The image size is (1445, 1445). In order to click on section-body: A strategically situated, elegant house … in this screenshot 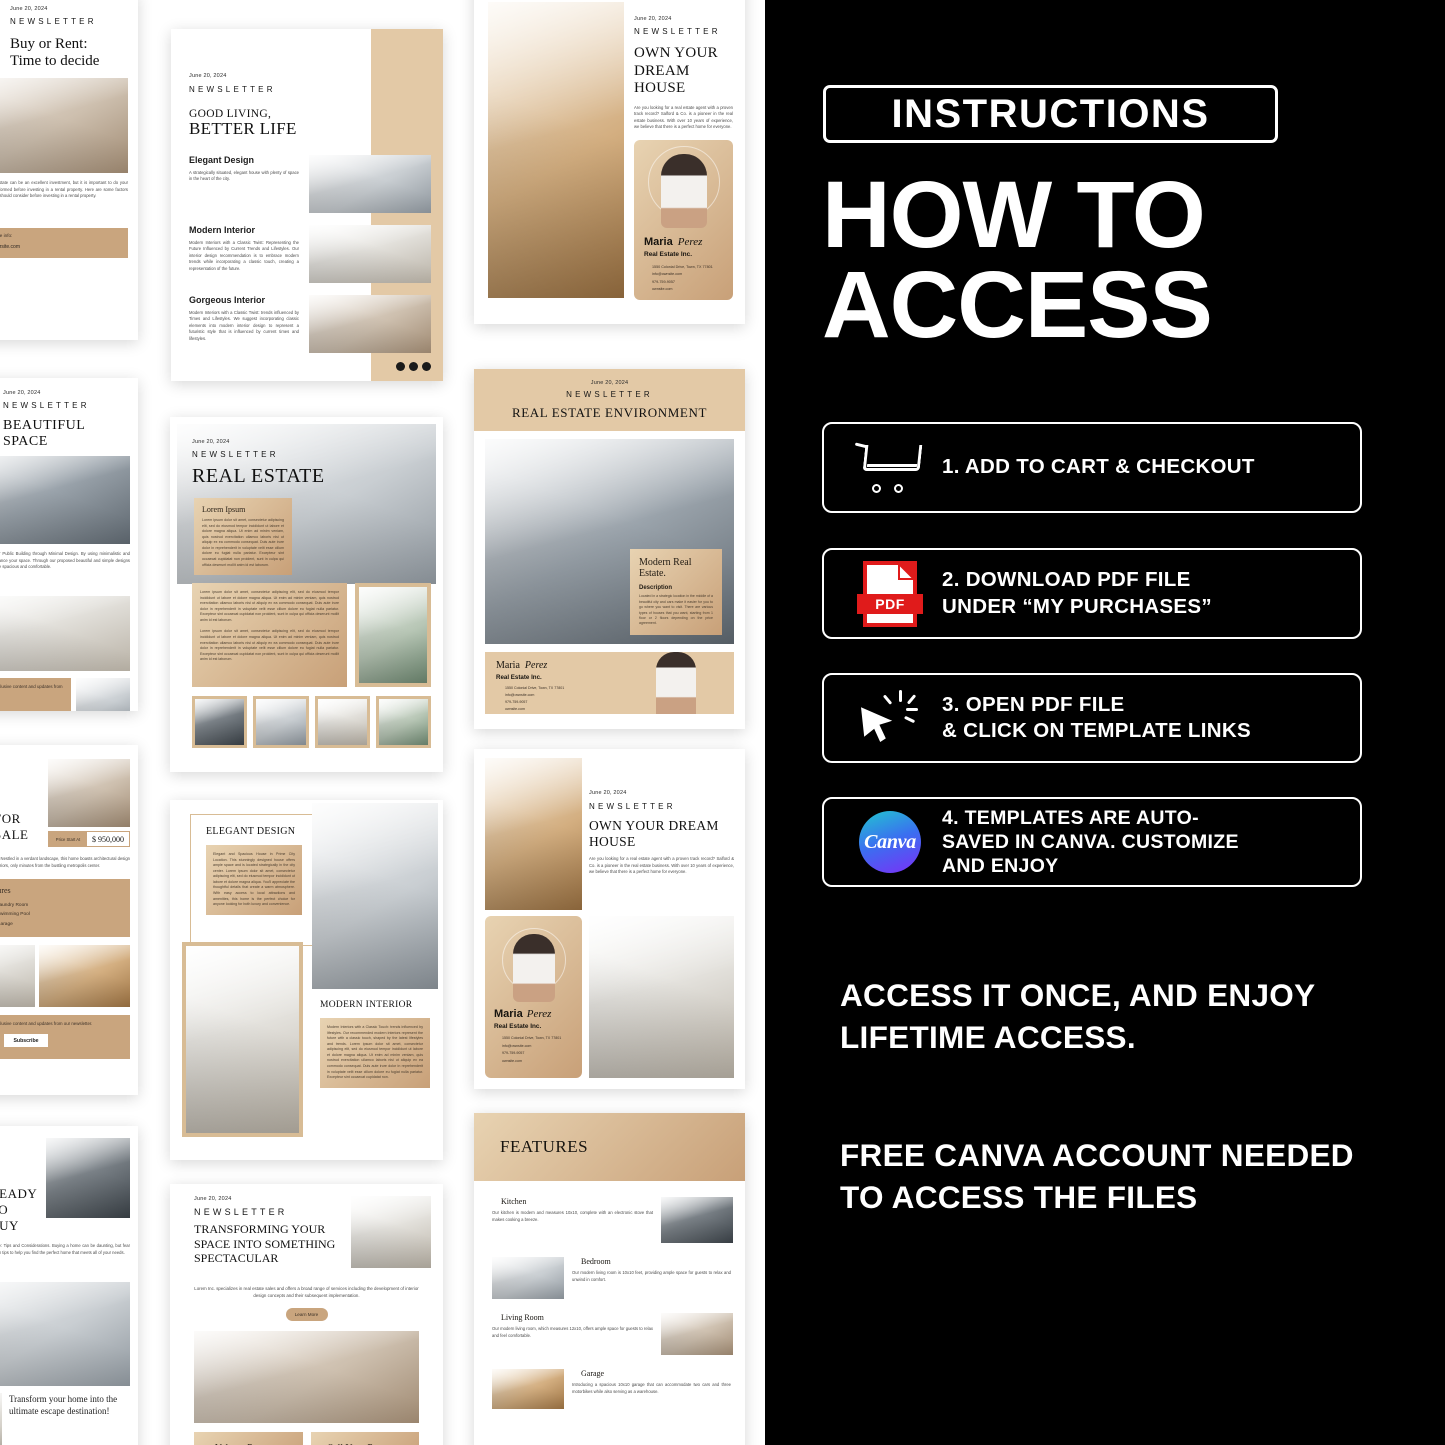, I will do `click(244, 175)`.